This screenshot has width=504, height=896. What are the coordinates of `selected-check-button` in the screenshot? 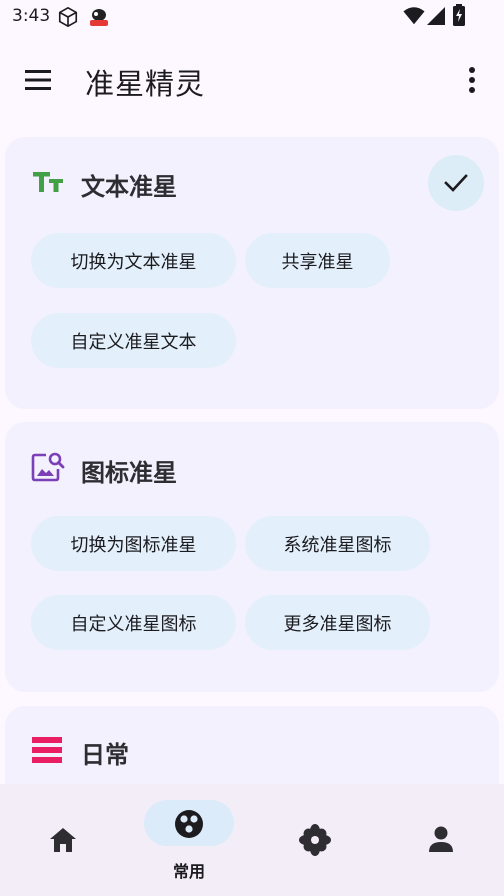 It's located at (456, 183).